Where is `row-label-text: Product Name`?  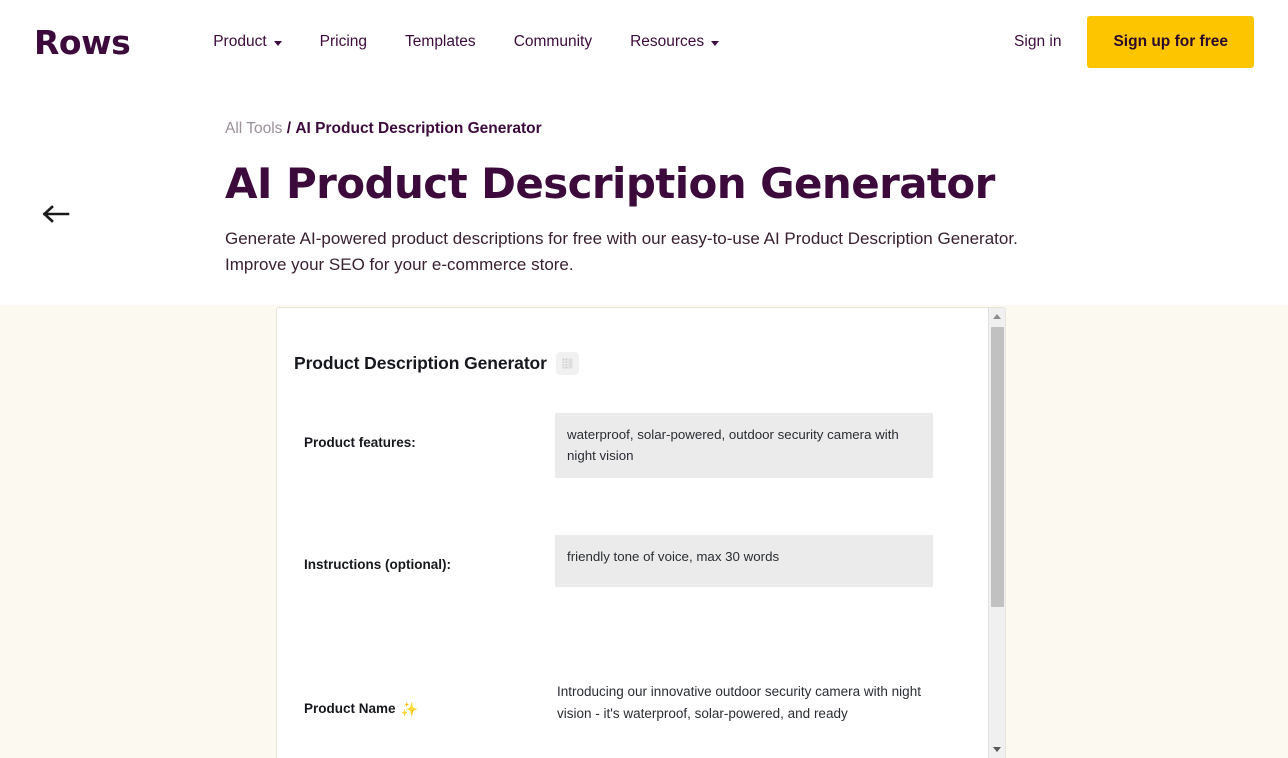
row-label-text: Product Name is located at coordinates (350, 708).